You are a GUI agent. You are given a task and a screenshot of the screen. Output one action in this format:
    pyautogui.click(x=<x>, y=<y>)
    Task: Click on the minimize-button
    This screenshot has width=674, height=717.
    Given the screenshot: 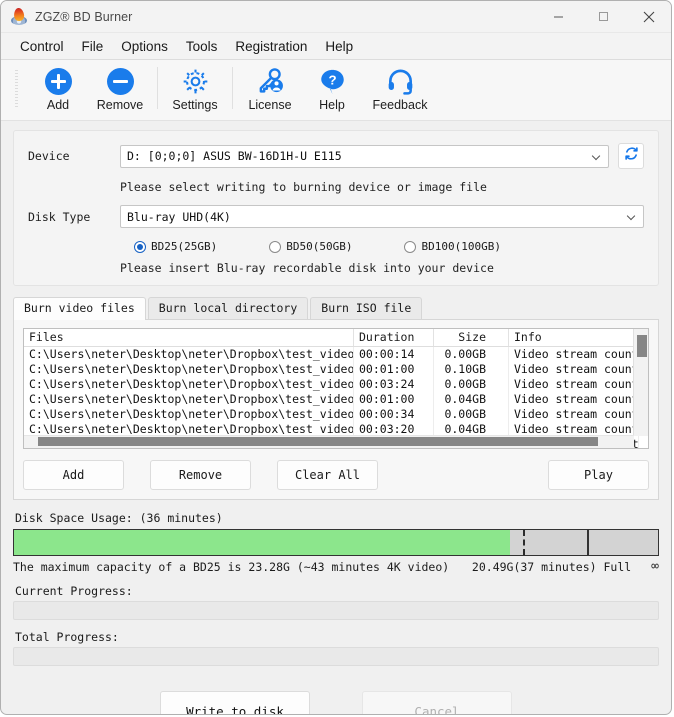 What is the action you would take?
    pyautogui.click(x=558, y=16)
    